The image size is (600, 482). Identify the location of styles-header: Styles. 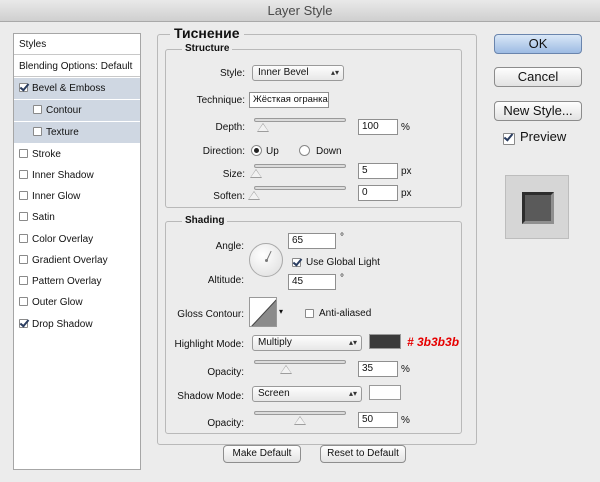
(77, 44).